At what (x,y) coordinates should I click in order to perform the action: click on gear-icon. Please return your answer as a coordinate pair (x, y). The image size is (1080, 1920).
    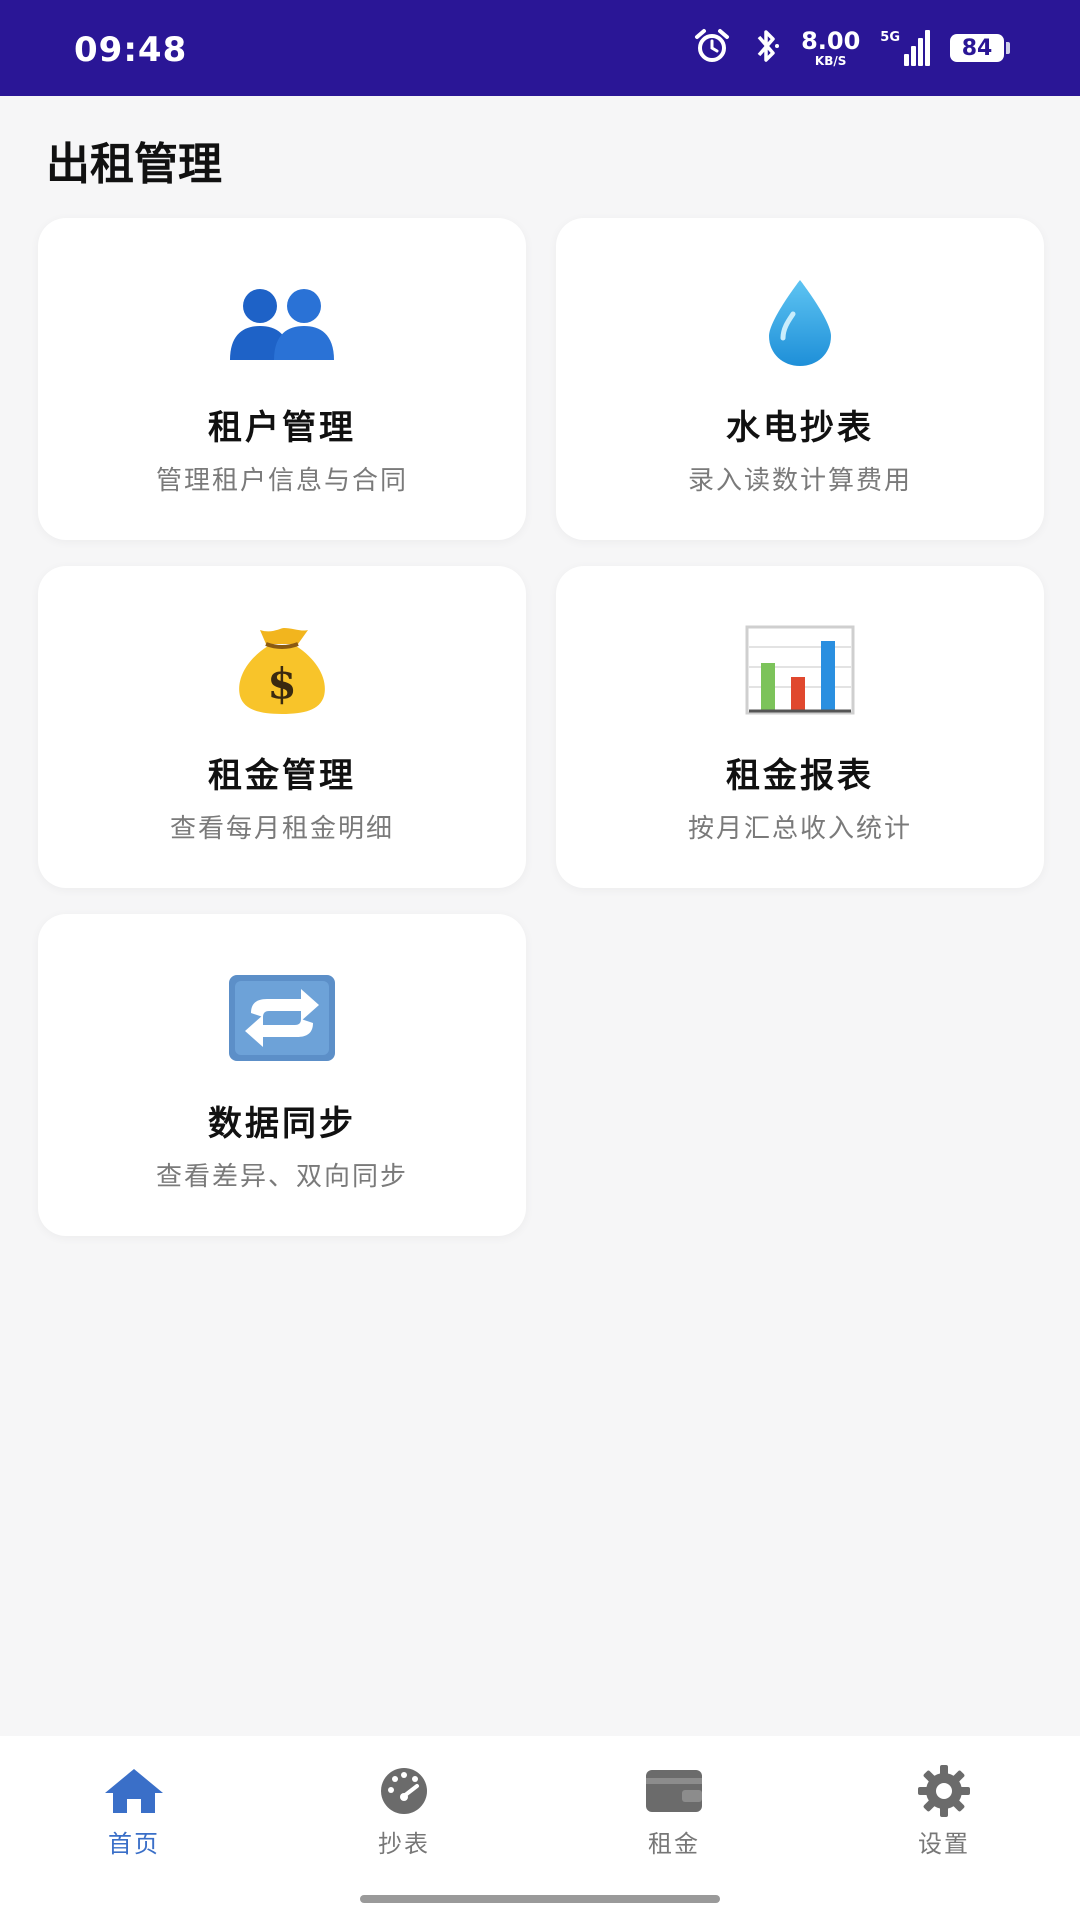
    Looking at the image, I should click on (944, 1791).